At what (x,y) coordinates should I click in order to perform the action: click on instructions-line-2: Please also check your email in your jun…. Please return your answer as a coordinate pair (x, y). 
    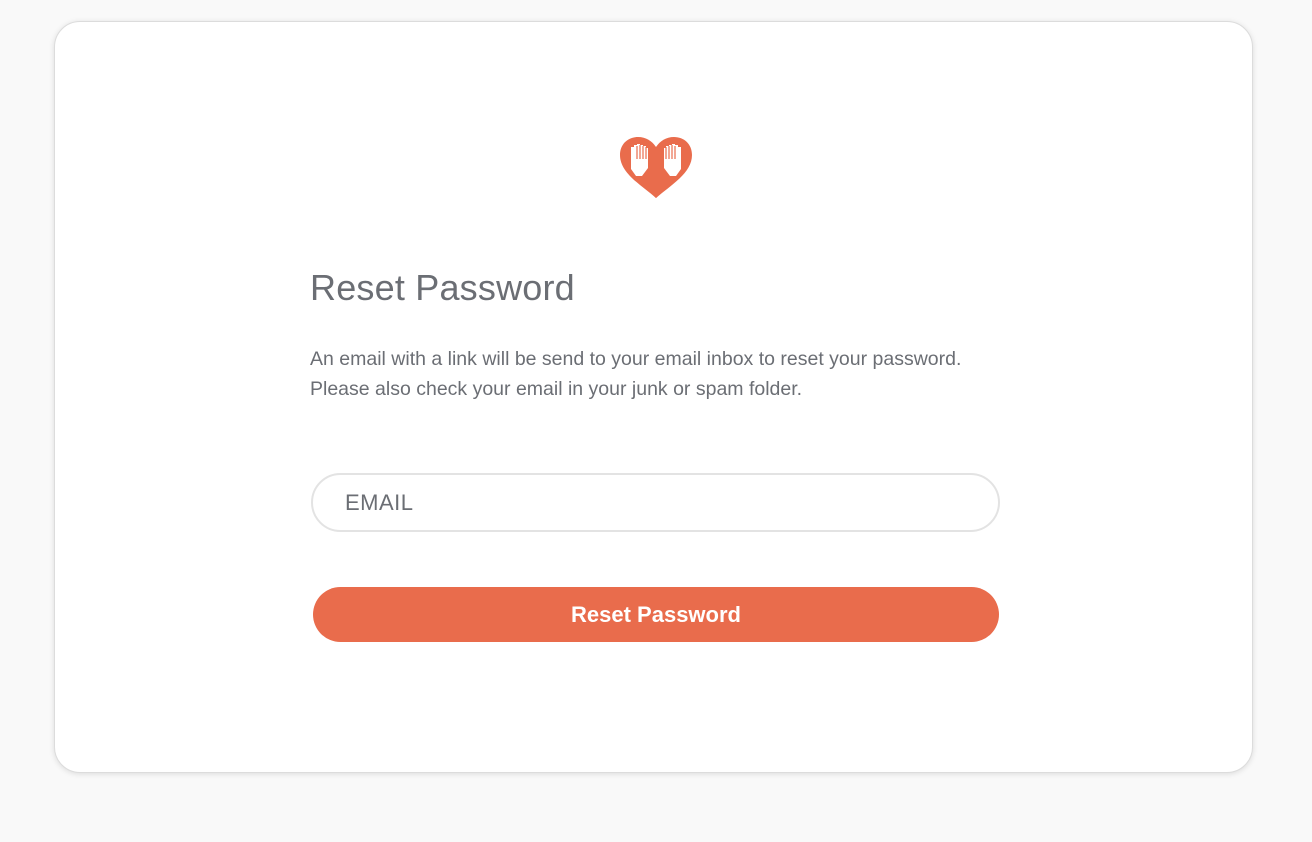
    Looking at the image, I should click on (556, 389).